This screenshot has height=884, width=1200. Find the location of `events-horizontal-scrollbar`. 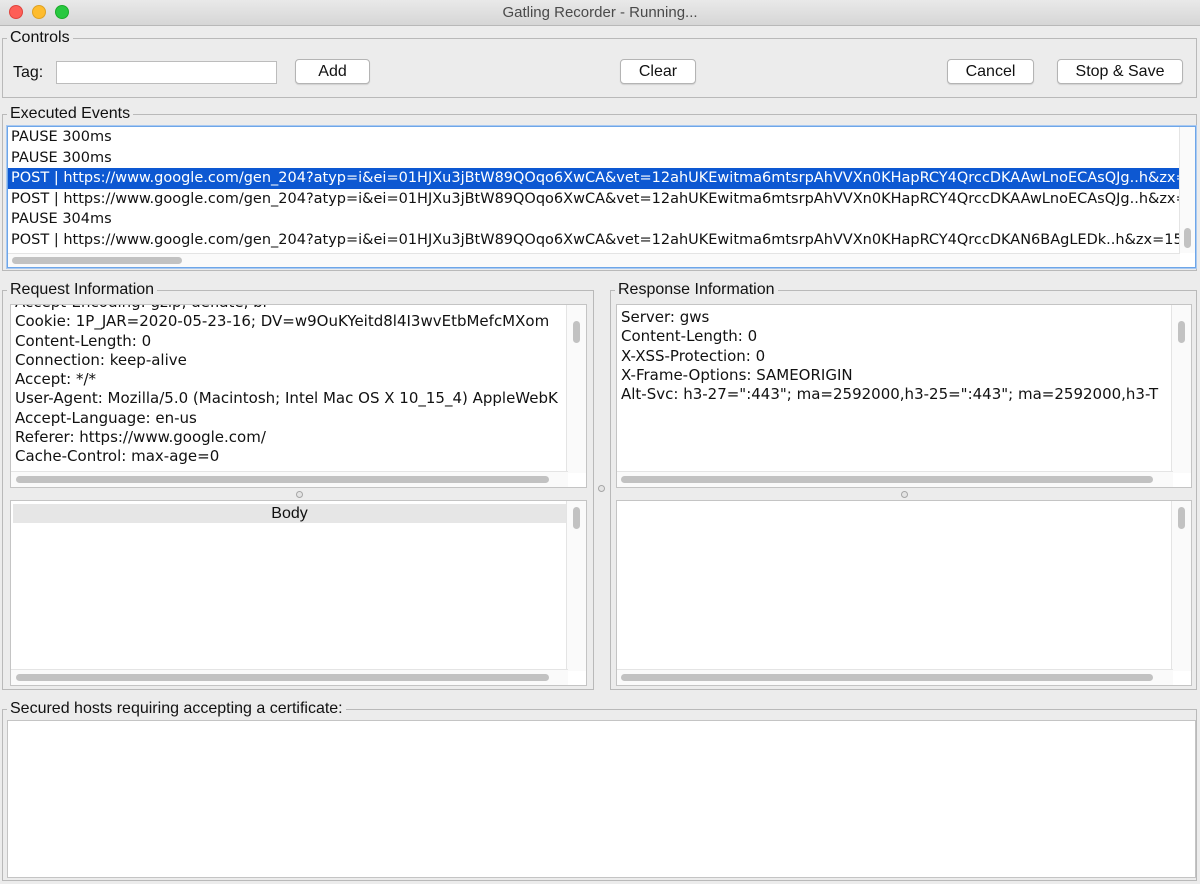

events-horizontal-scrollbar is located at coordinates (594, 260).